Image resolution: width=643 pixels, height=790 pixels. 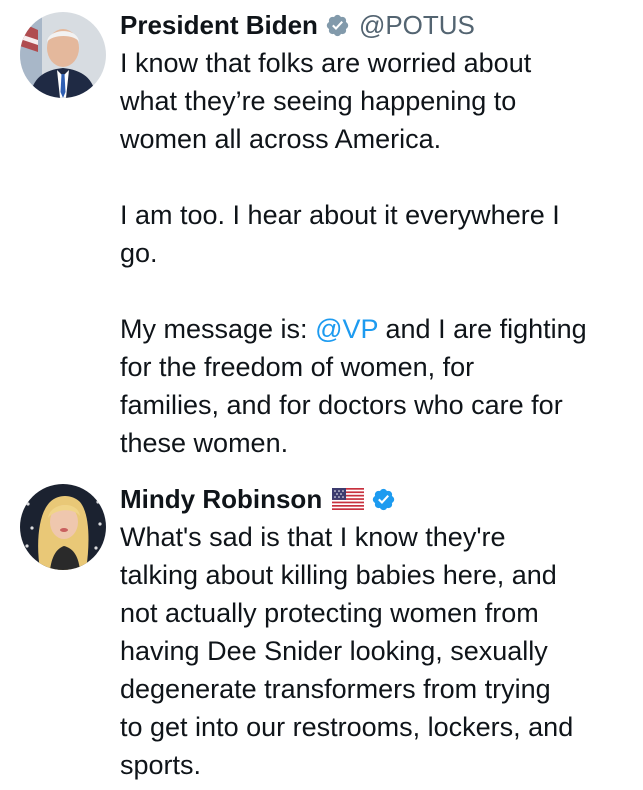 I want to click on text-line: women all across America., so click(x=281, y=139).